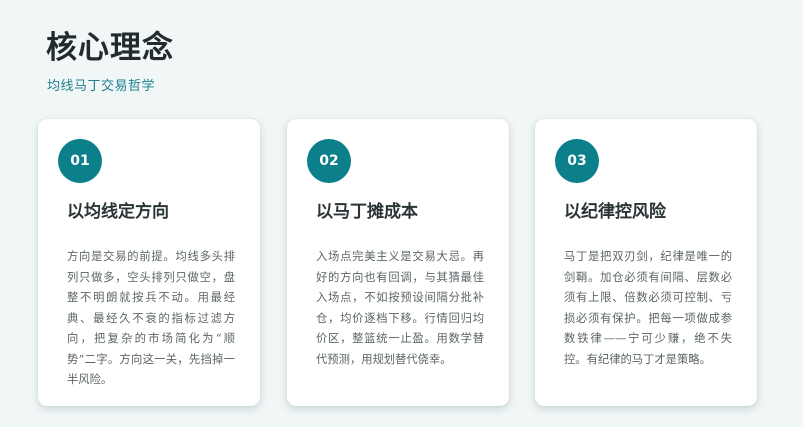  I want to click on step-number-badge: 02, so click(329, 161).